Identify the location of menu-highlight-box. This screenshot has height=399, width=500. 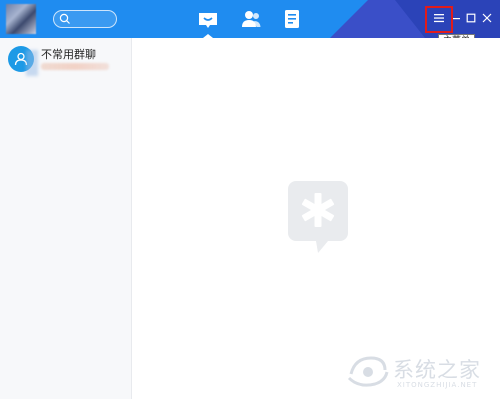
(439, 19).